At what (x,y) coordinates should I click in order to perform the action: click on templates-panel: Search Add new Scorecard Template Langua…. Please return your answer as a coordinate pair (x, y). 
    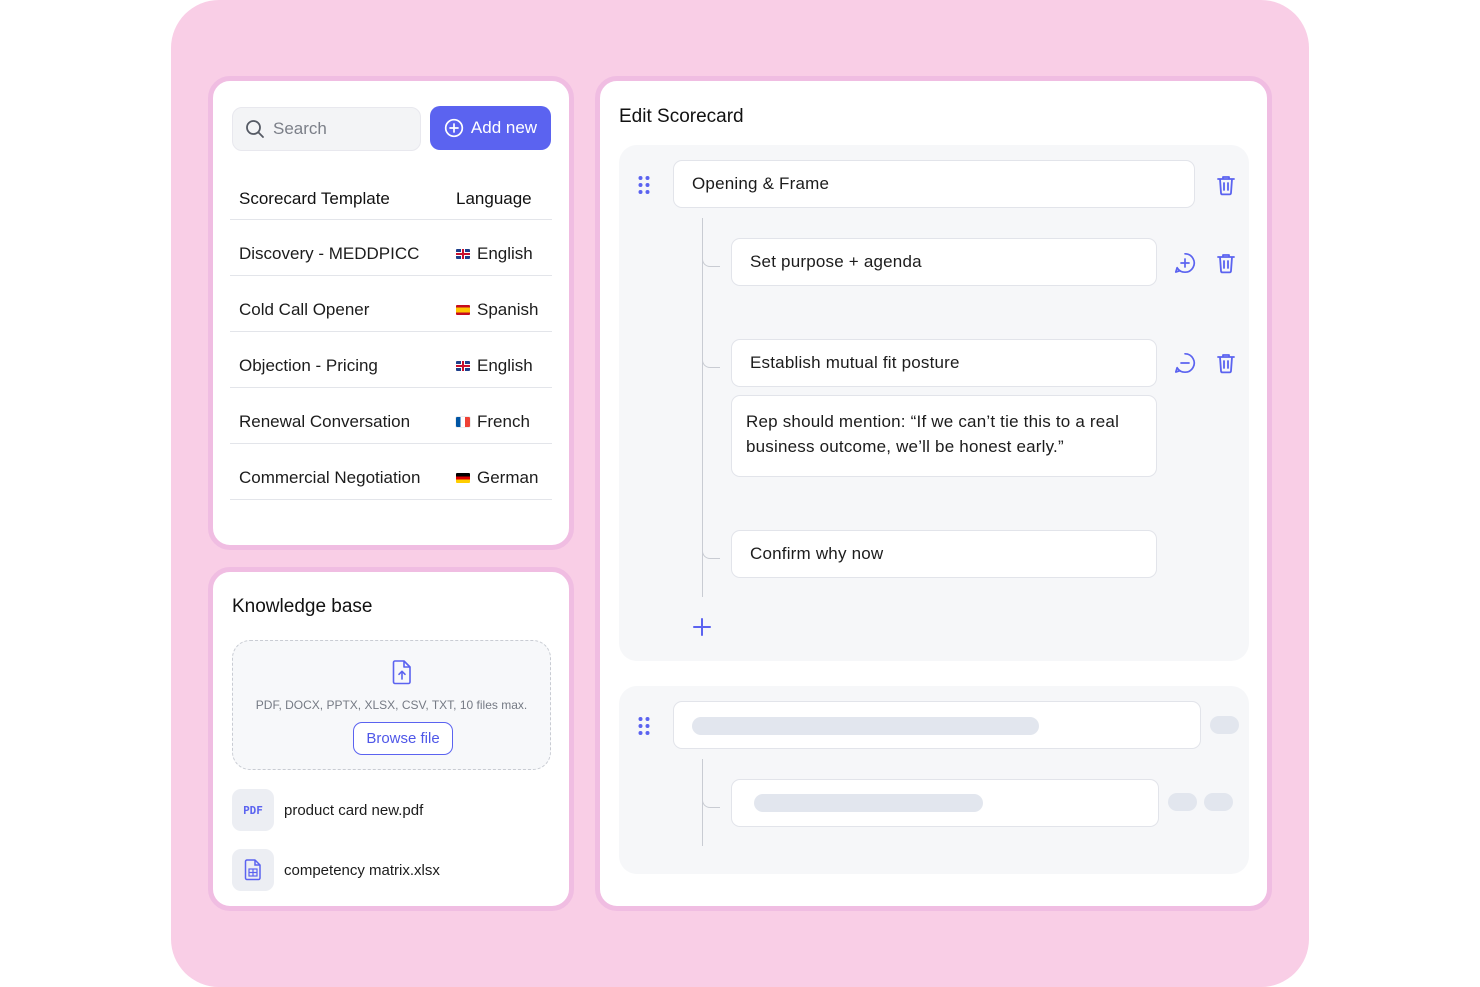
    Looking at the image, I should click on (391, 313).